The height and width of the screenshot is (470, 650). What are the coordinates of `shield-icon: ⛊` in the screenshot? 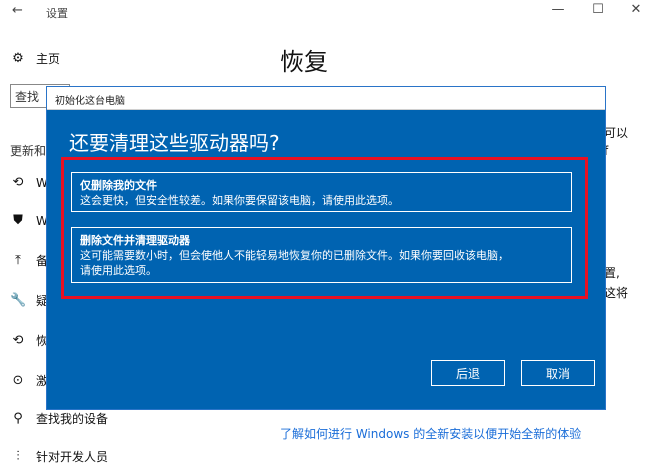 It's located at (18, 220).